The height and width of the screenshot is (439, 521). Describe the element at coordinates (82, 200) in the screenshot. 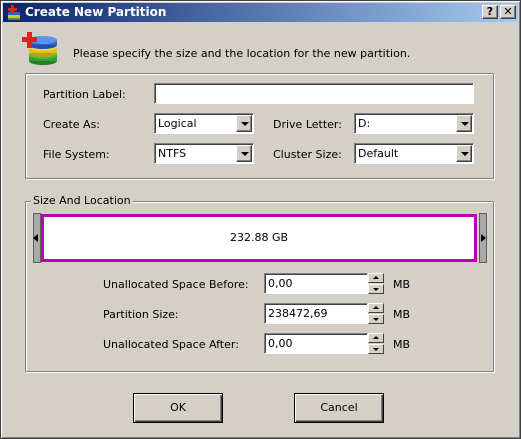

I see `size-location-legend: Size And Location` at that location.